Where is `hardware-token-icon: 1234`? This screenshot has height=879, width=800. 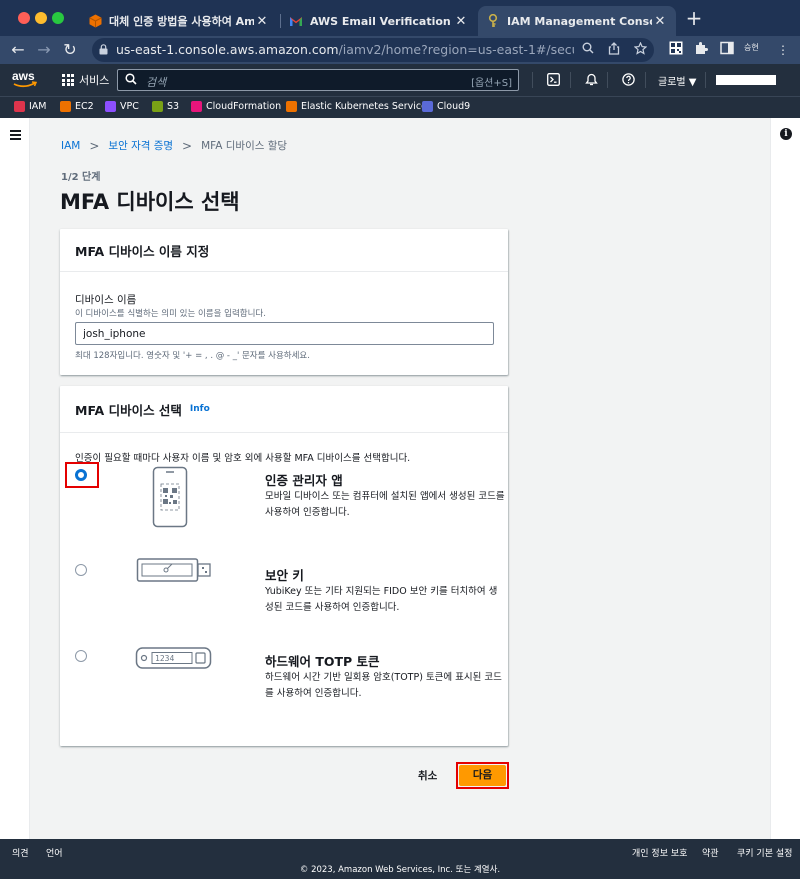 hardware-token-icon: 1234 is located at coordinates (173, 658).